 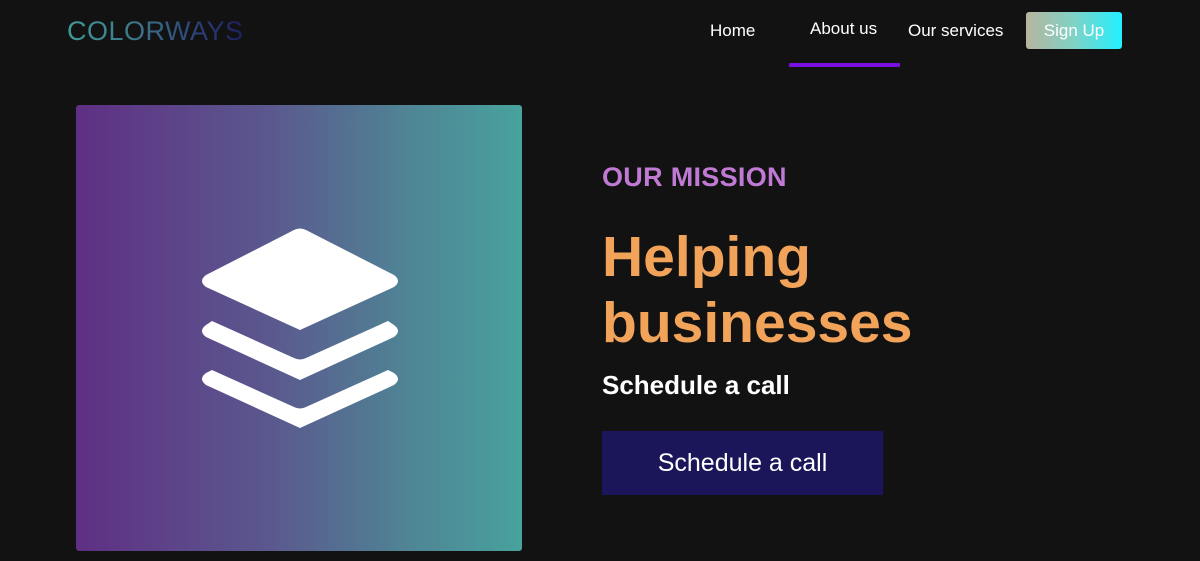 I want to click on hero-headline: Helping businesses, so click(x=757, y=290).